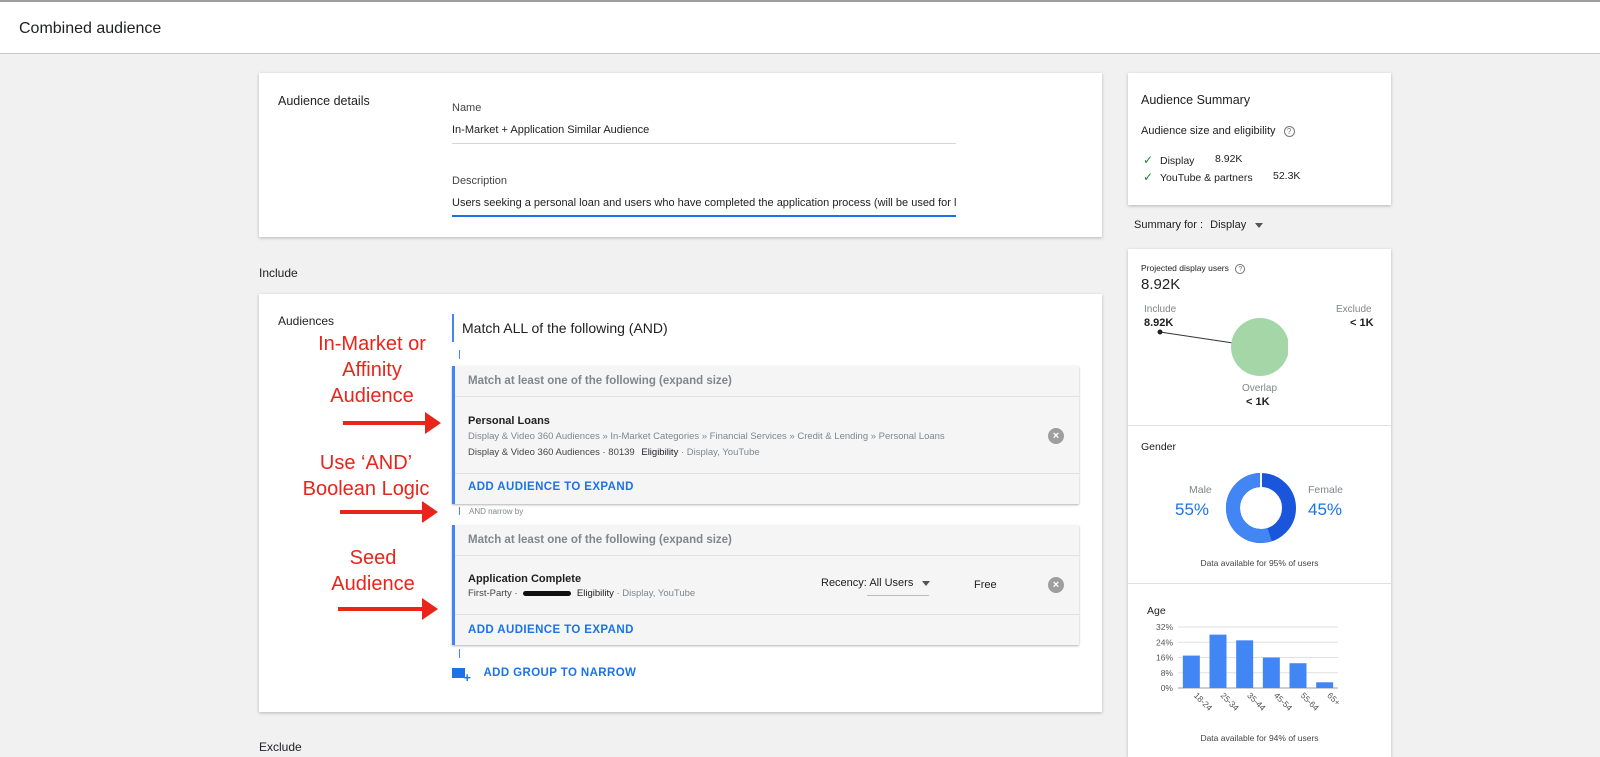 The image size is (1600, 757). I want to click on eligibility-row-youtube: ✓ YouTube & partners 52.3K, so click(1221, 177).